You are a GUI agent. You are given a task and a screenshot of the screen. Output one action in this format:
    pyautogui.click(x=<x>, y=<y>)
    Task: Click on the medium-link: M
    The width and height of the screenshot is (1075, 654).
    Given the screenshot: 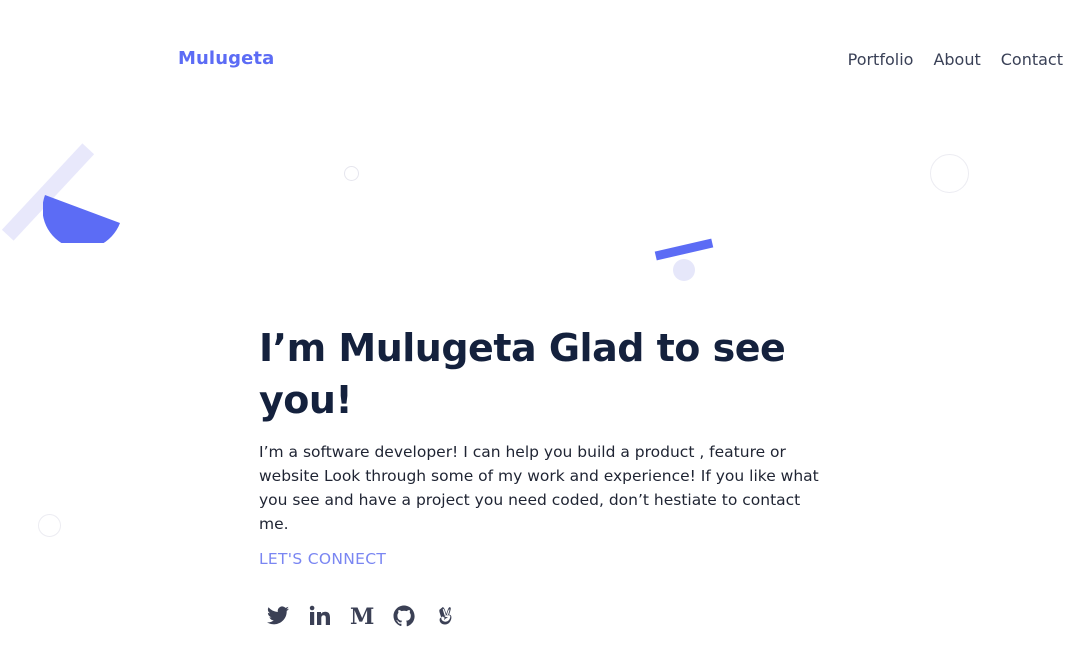 What is the action you would take?
    pyautogui.click(x=362, y=617)
    